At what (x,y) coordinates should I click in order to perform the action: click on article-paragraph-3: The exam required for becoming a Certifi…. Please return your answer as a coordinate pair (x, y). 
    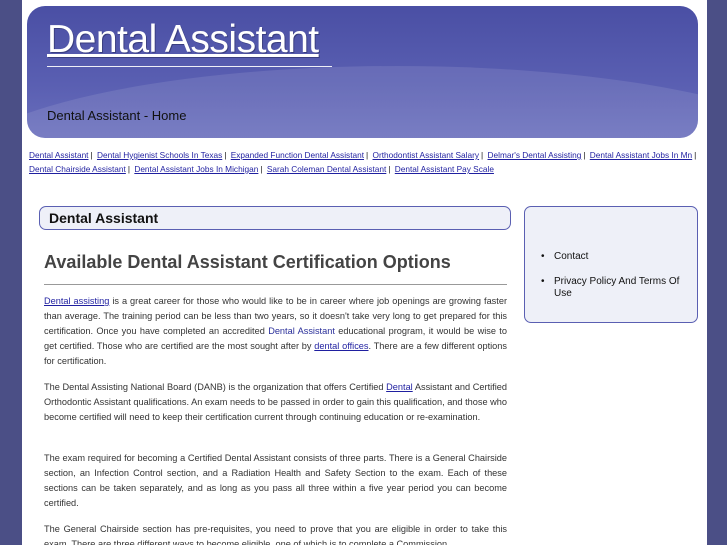
    Looking at the image, I should click on (275, 480).